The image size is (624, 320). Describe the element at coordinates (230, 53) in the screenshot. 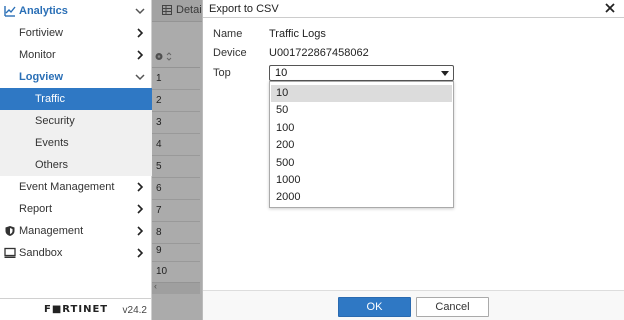

I see `device-label: Device` at that location.